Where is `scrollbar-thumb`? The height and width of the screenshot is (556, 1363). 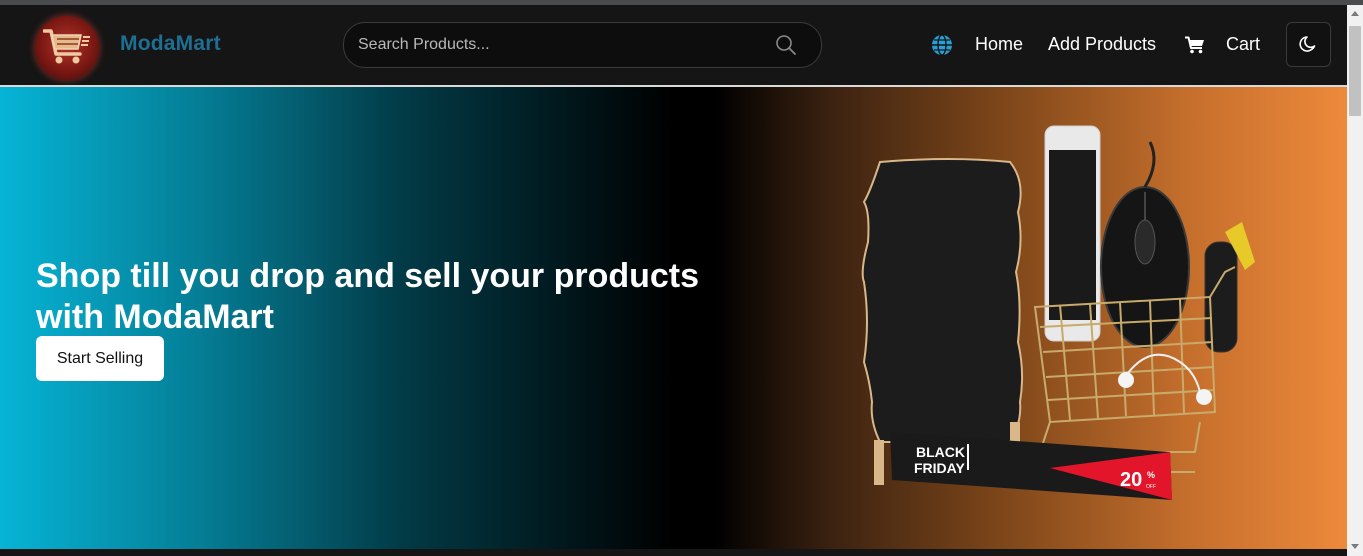 scrollbar-thumb is located at coordinates (1355, 71).